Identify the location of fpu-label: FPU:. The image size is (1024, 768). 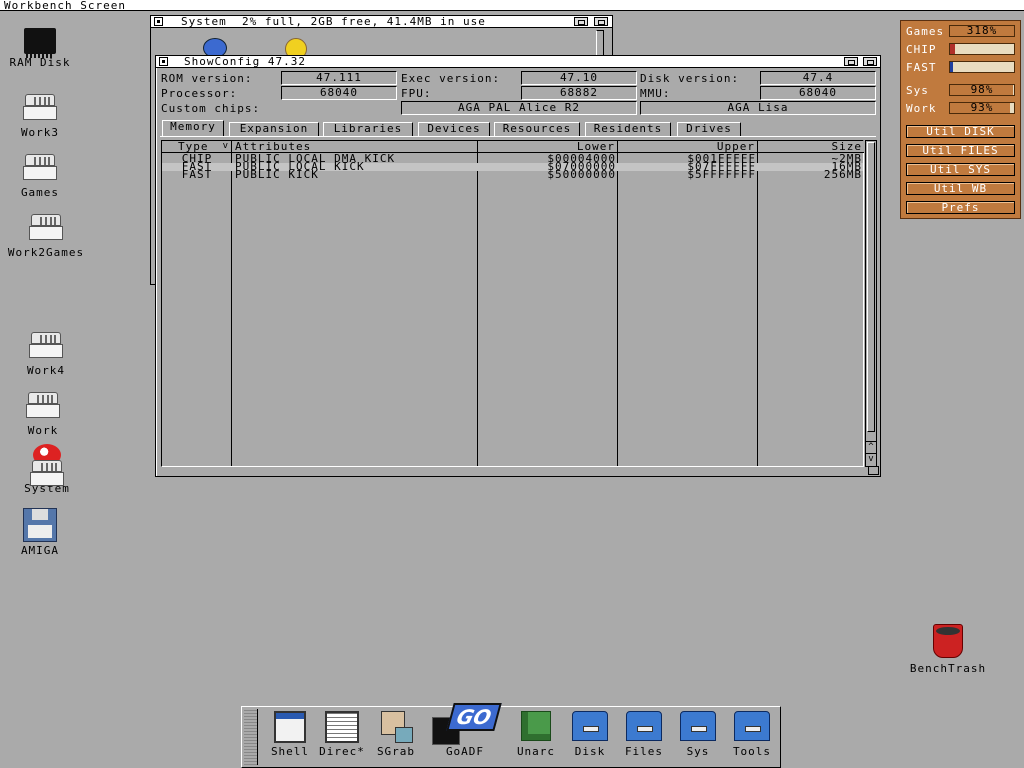
(416, 93).